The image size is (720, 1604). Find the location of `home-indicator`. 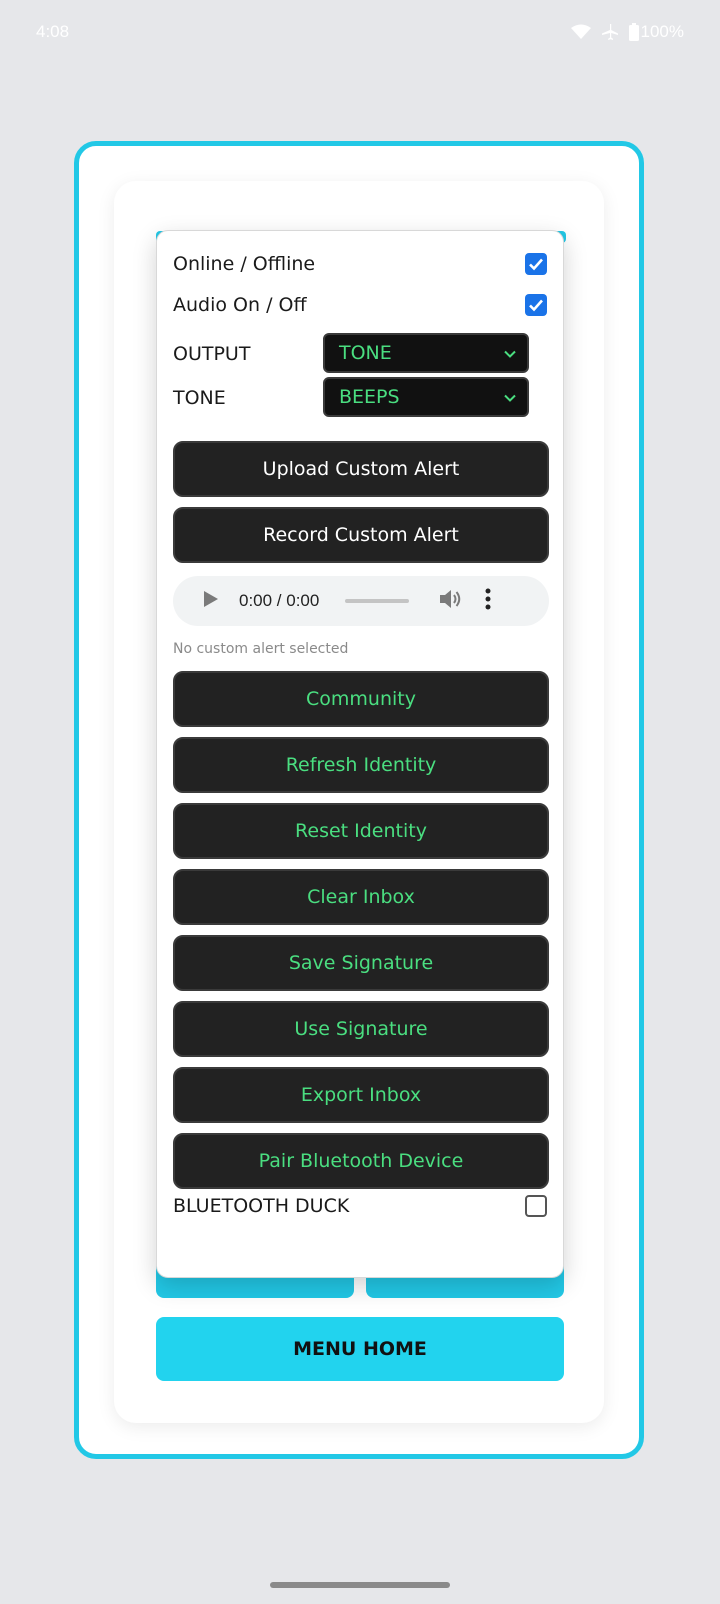

home-indicator is located at coordinates (360, 1585).